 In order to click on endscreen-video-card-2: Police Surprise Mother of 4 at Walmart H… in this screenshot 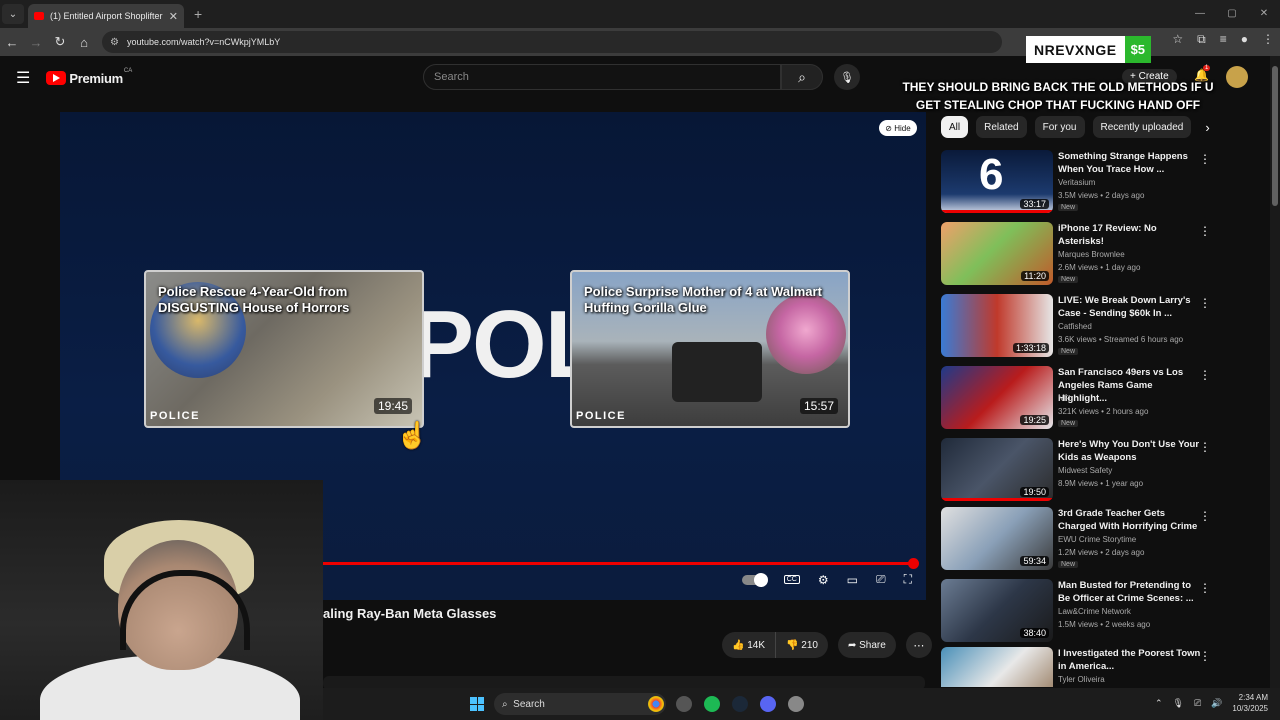, I will do `click(710, 349)`.